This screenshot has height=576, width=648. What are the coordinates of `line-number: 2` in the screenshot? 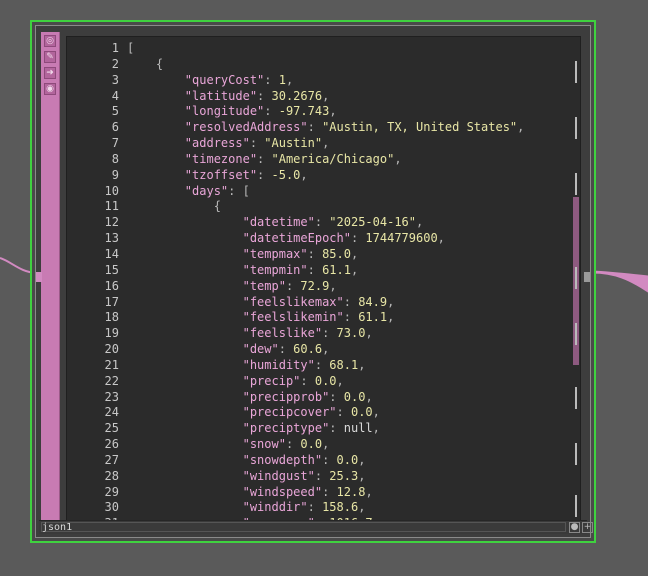 It's located at (115, 63).